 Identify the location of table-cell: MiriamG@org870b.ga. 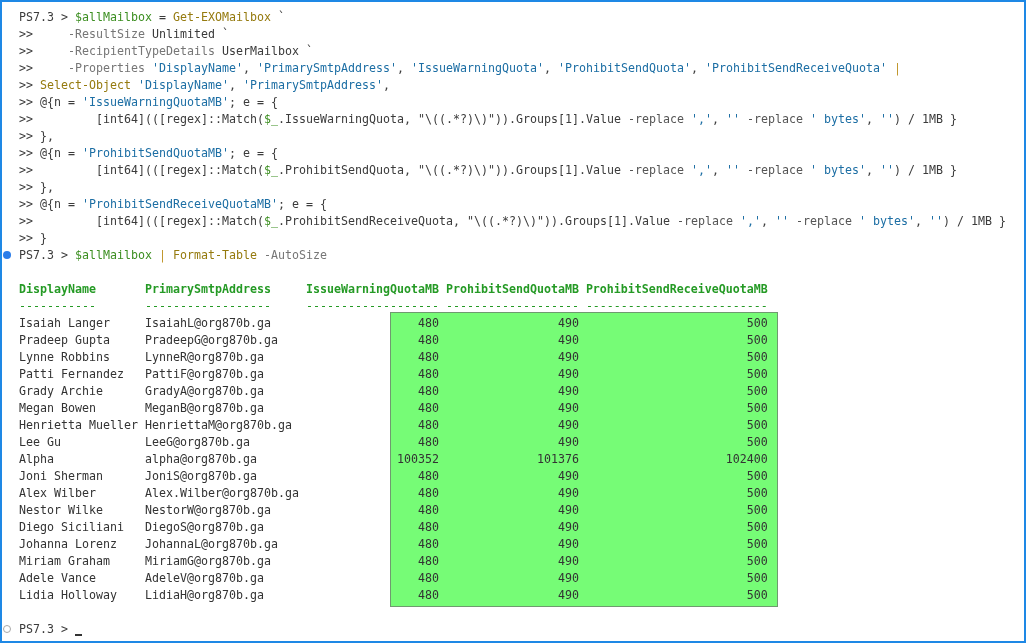
(207, 560).